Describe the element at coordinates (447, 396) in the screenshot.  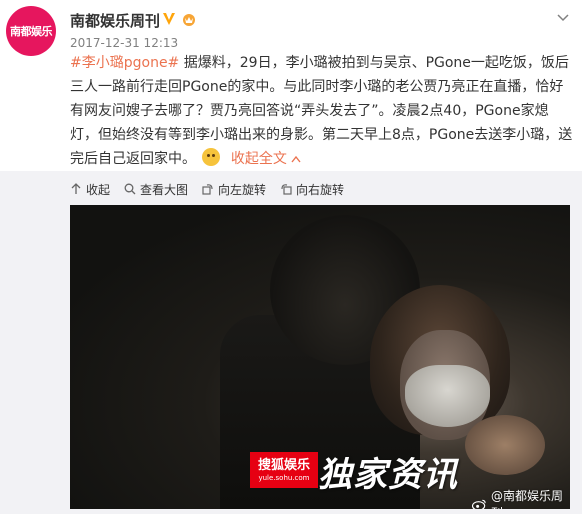
I see `photo-face-mask` at that location.